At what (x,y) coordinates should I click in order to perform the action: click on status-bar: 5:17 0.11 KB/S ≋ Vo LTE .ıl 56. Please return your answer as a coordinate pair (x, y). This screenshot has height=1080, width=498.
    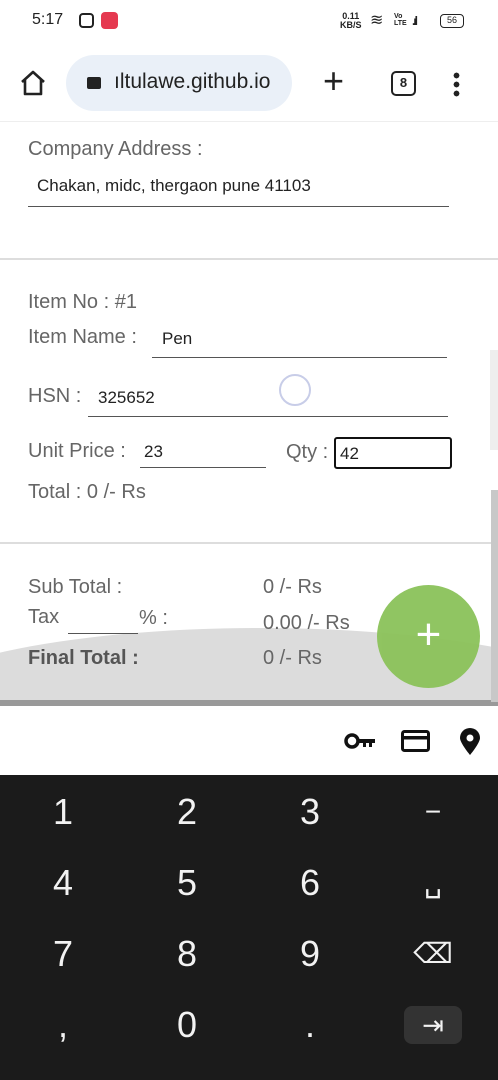
    Looking at the image, I should click on (249, 21).